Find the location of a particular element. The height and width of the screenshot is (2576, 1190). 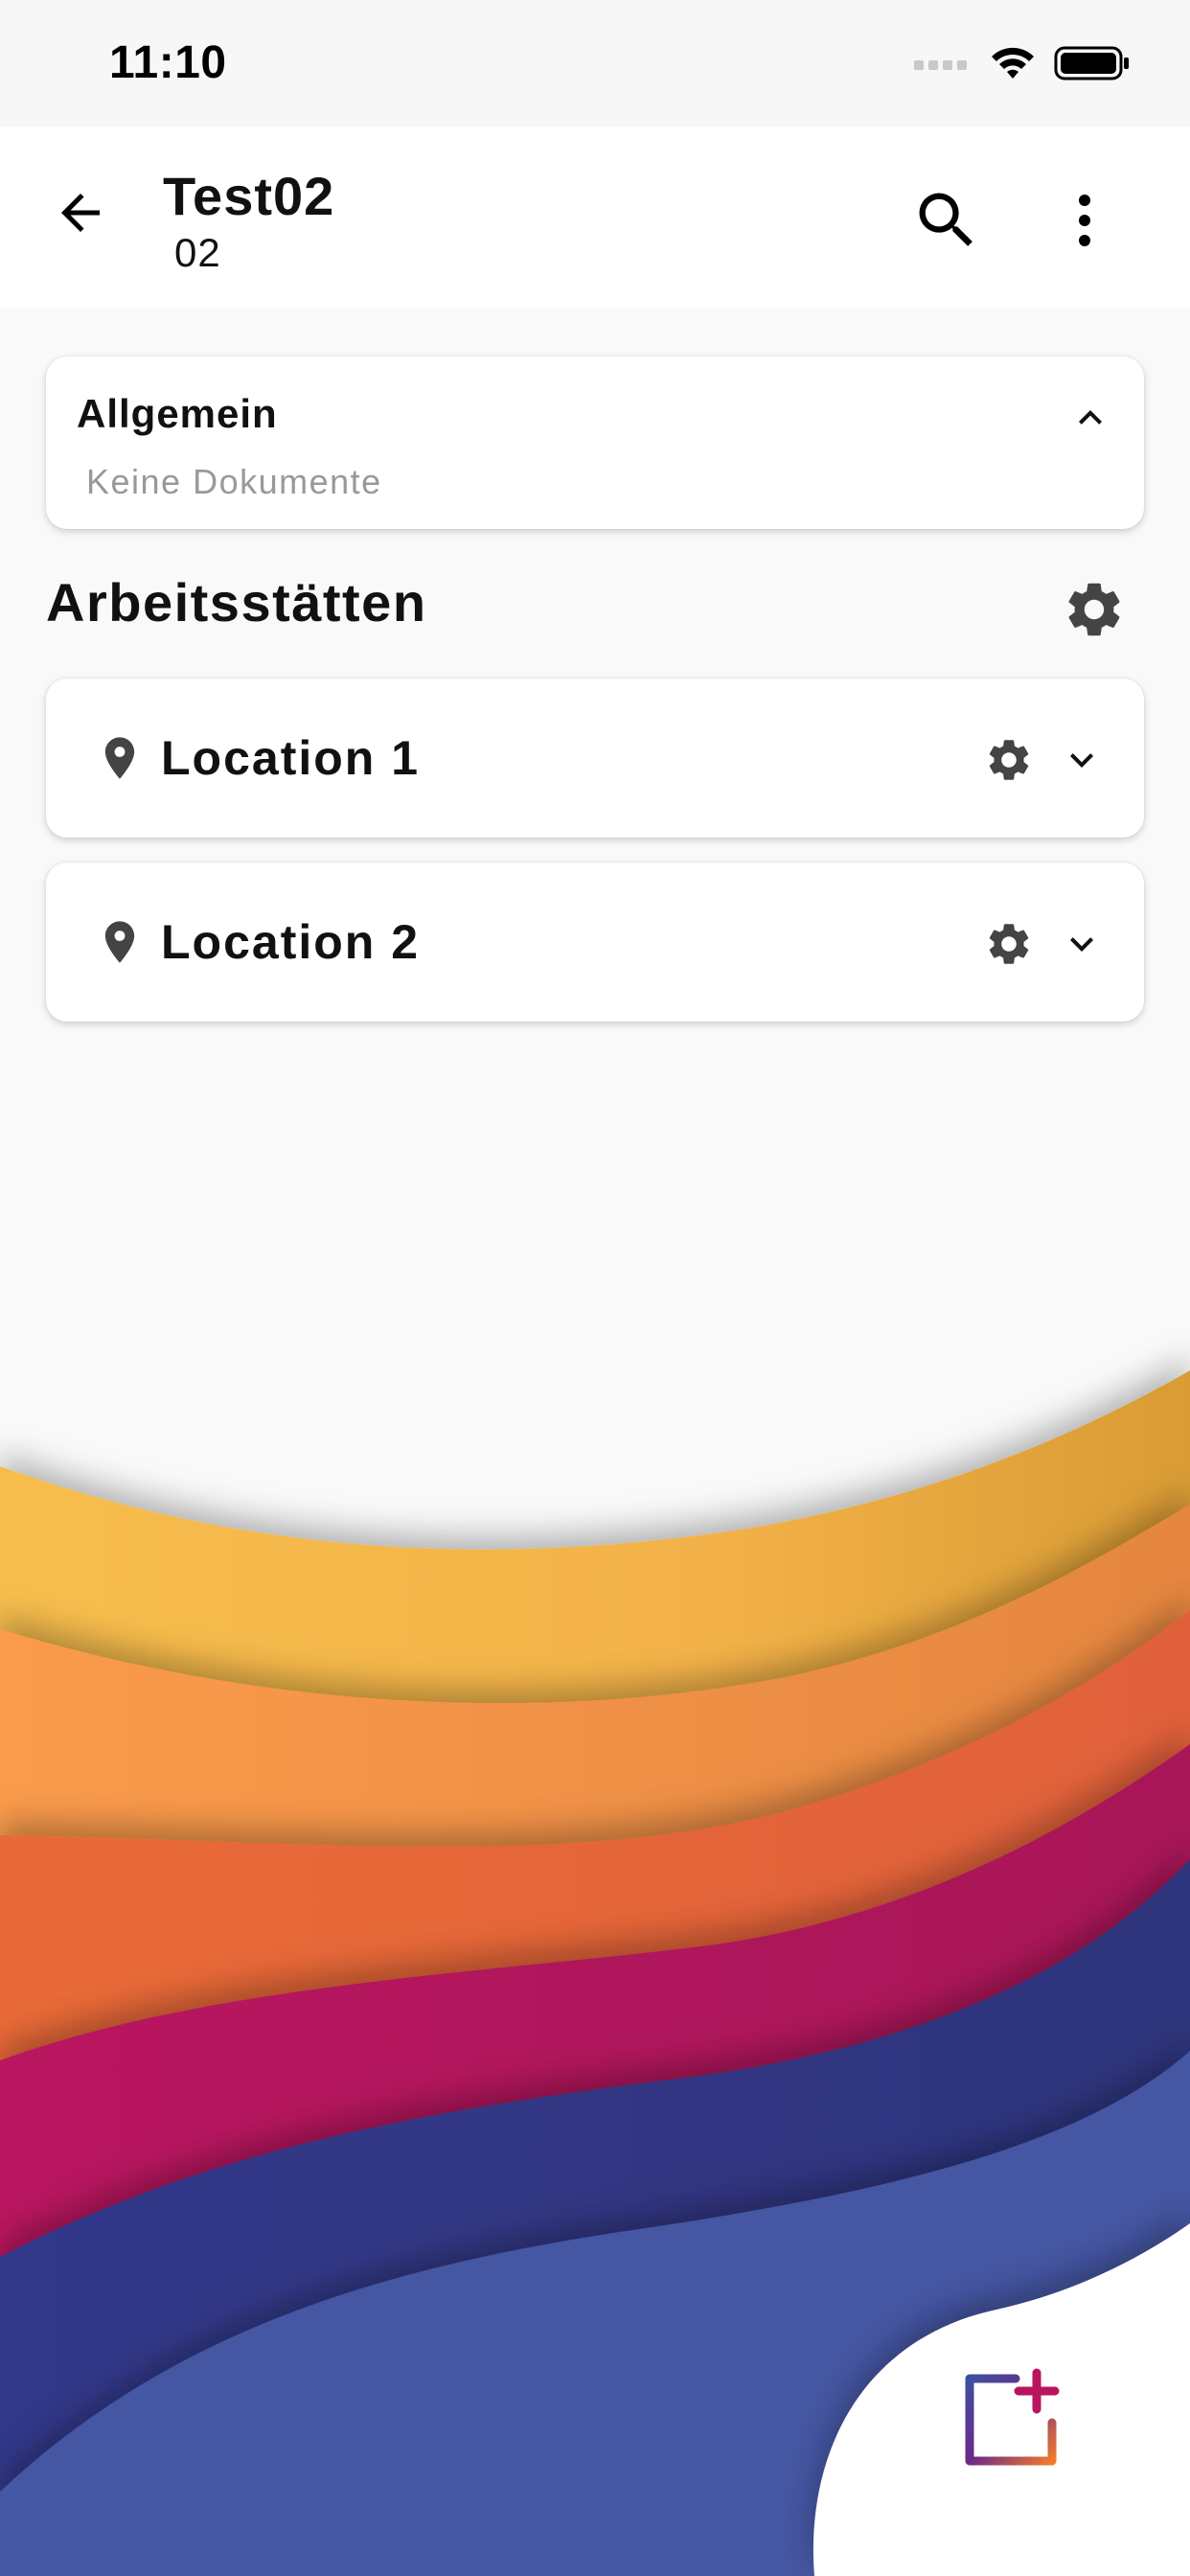

general-empty-text: Keine Dokumente is located at coordinates (234, 481).